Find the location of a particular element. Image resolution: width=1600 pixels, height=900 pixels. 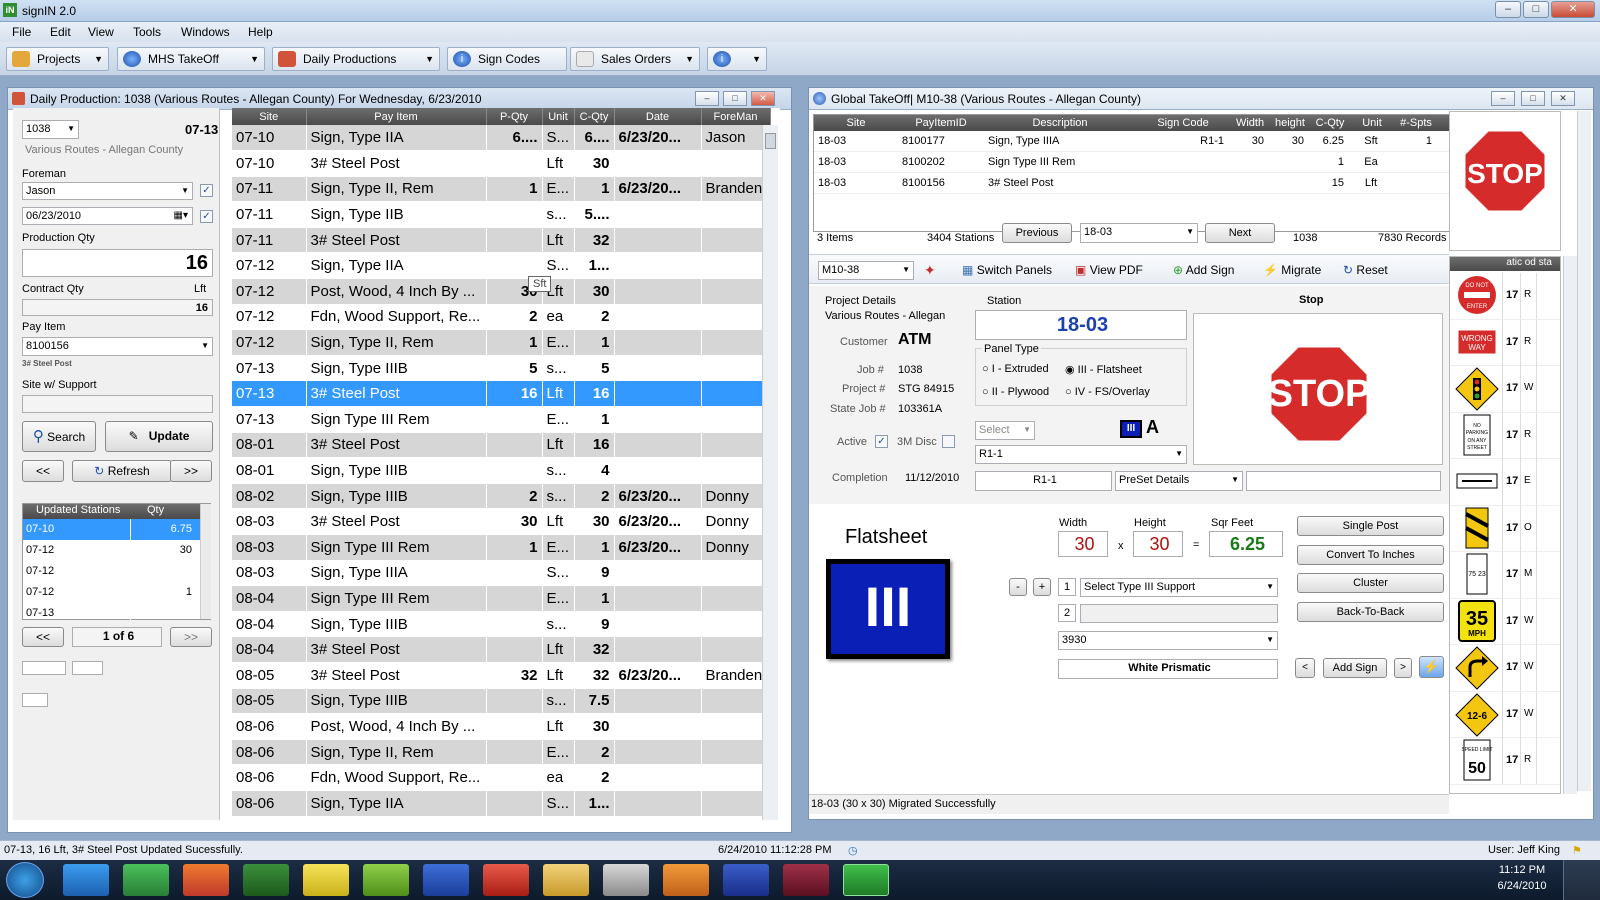

plus-button: + is located at coordinates (1042, 587).